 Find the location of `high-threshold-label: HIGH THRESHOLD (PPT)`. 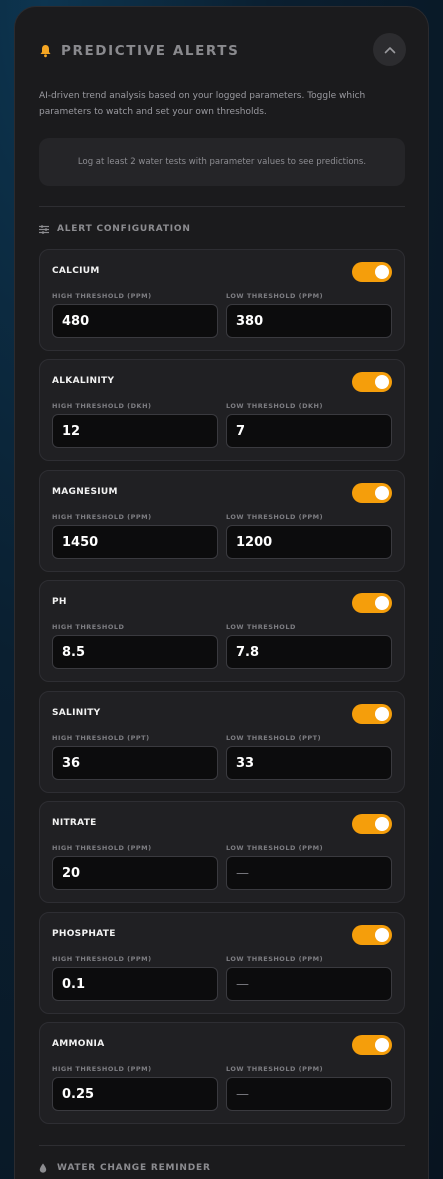

high-threshold-label: HIGH THRESHOLD (PPT) is located at coordinates (101, 738).